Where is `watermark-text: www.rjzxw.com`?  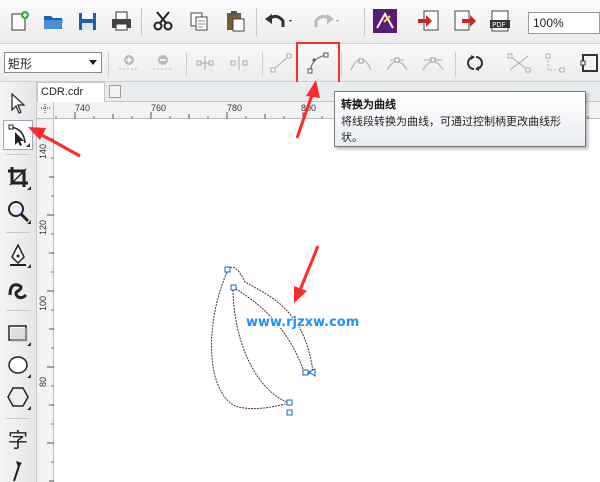 watermark-text: www.rjzxw.com is located at coordinates (303, 322).